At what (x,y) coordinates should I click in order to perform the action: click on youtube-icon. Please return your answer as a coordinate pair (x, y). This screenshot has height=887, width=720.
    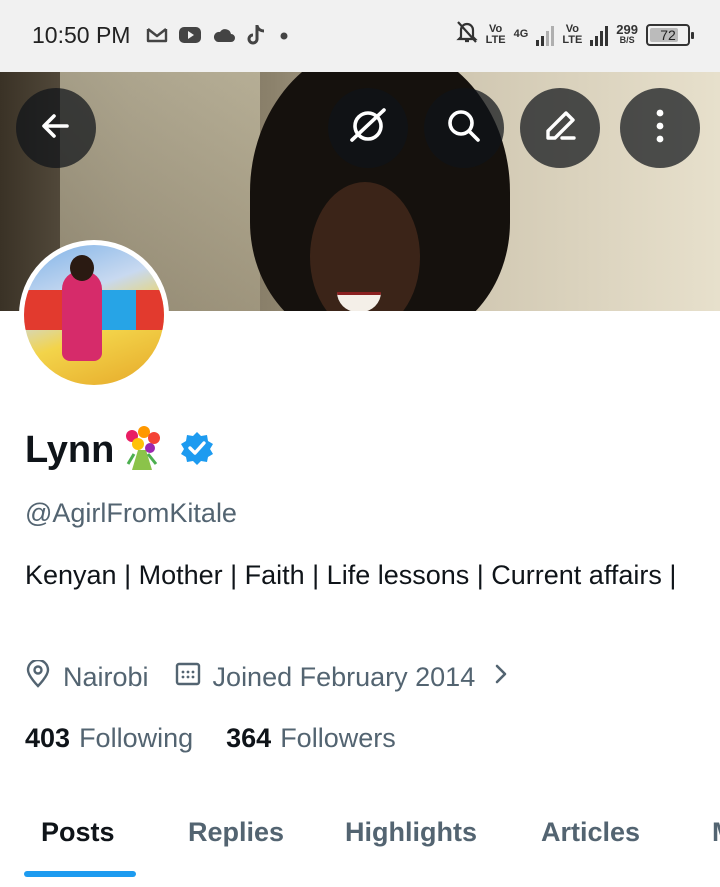
    Looking at the image, I should click on (190, 35).